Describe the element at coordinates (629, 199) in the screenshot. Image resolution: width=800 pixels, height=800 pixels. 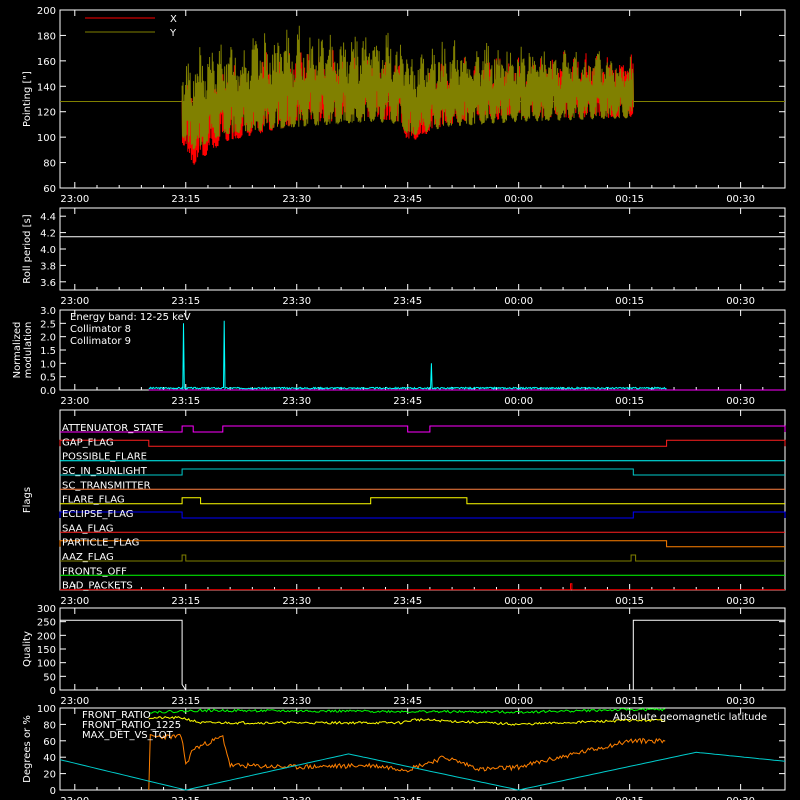
I see `pointing-xtick-label: 00:15` at that location.